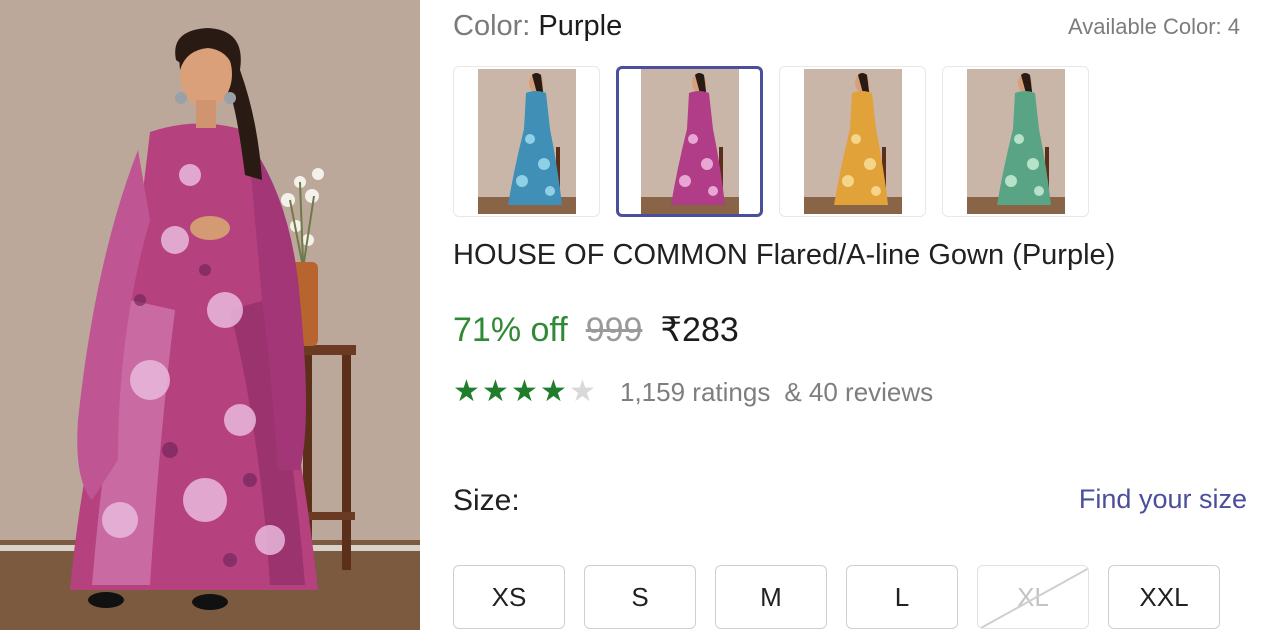 Image resolution: width=1280 pixels, height=630 pixels. I want to click on size-label: Size:, so click(486, 500).